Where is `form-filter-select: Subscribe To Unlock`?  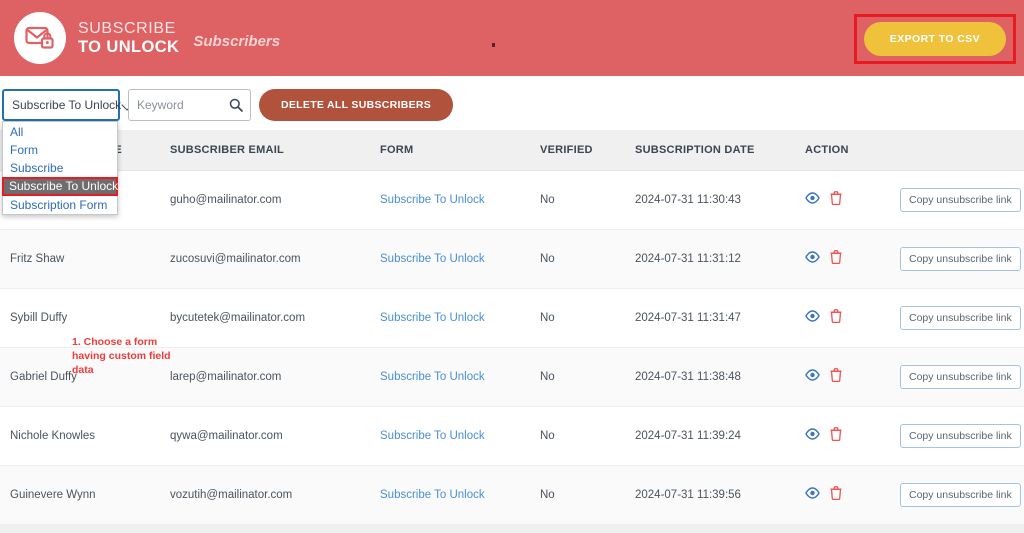 form-filter-select: Subscribe To Unlock is located at coordinates (62, 105).